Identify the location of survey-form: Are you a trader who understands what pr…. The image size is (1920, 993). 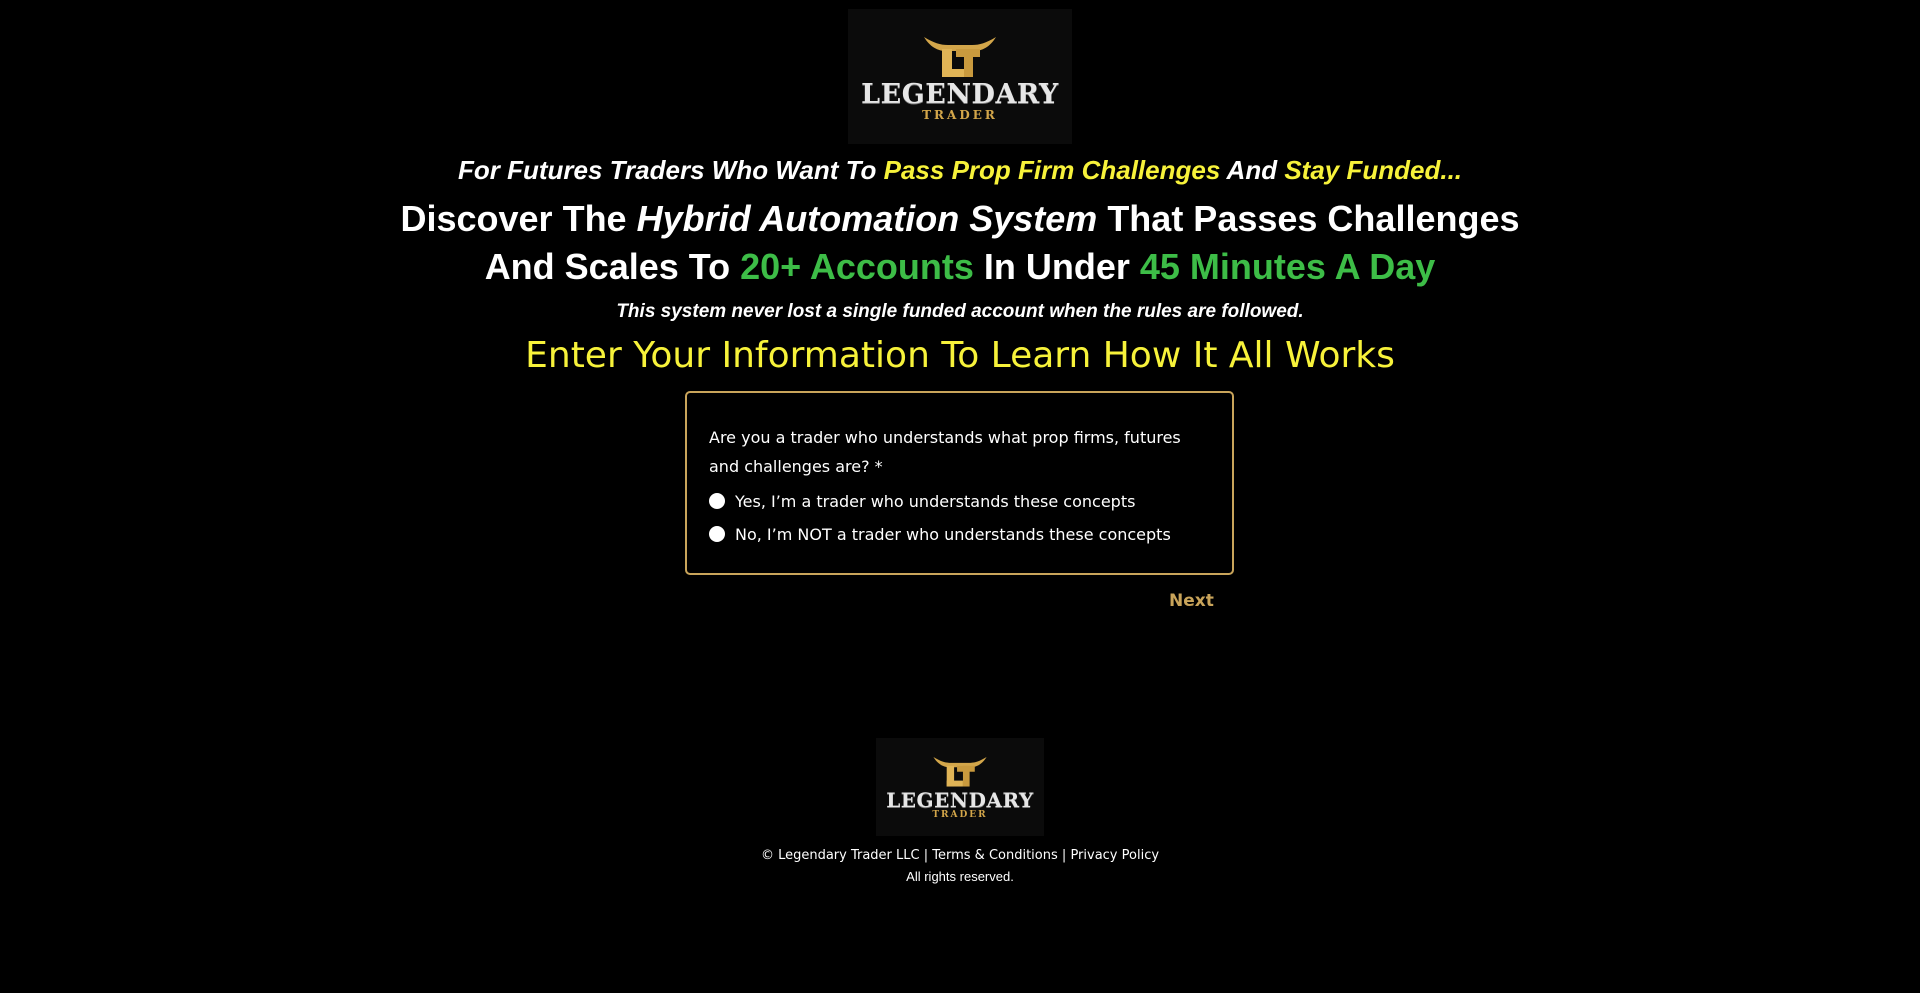
(959, 483).